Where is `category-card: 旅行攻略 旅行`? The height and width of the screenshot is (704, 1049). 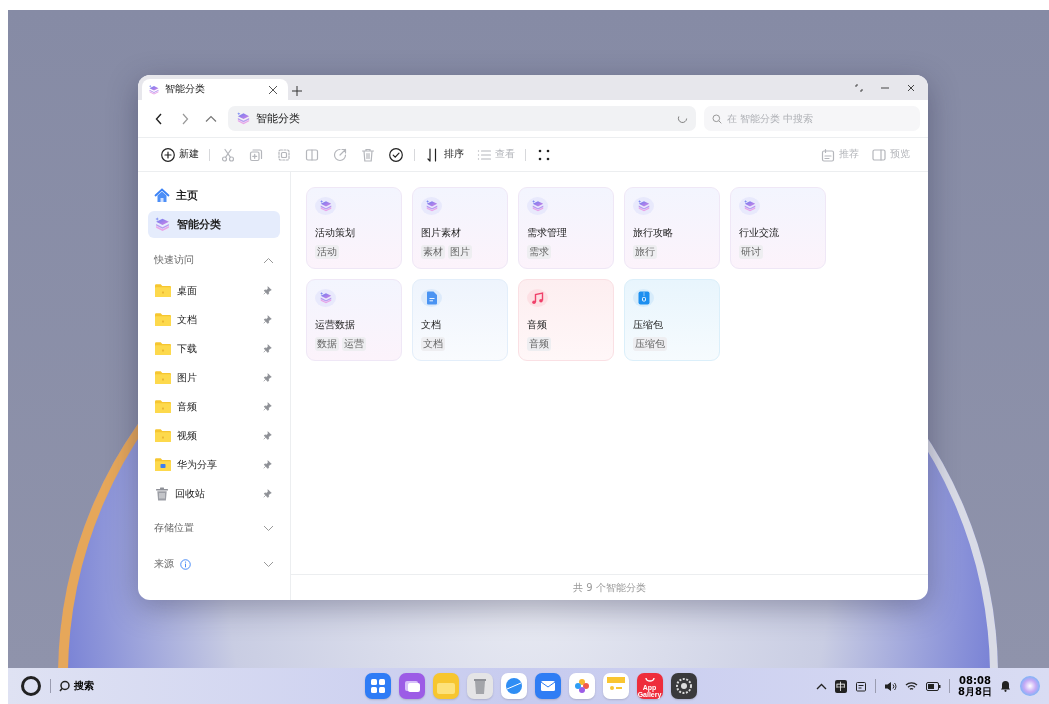 category-card: 旅行攻略 旅行 is located at coordinates (672, 228).